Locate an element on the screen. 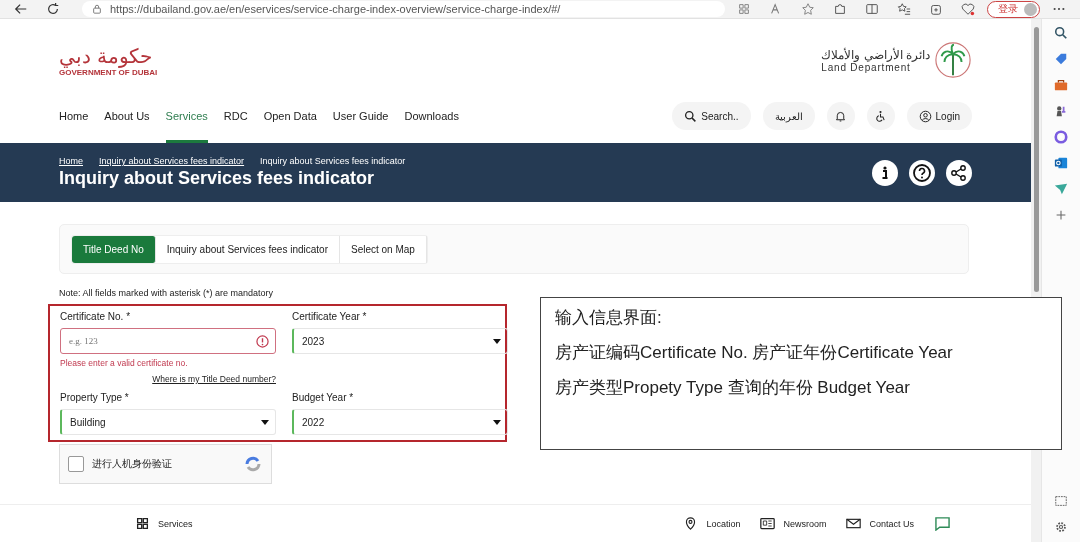  footer-link: Location is located at coordinates (723, 523).